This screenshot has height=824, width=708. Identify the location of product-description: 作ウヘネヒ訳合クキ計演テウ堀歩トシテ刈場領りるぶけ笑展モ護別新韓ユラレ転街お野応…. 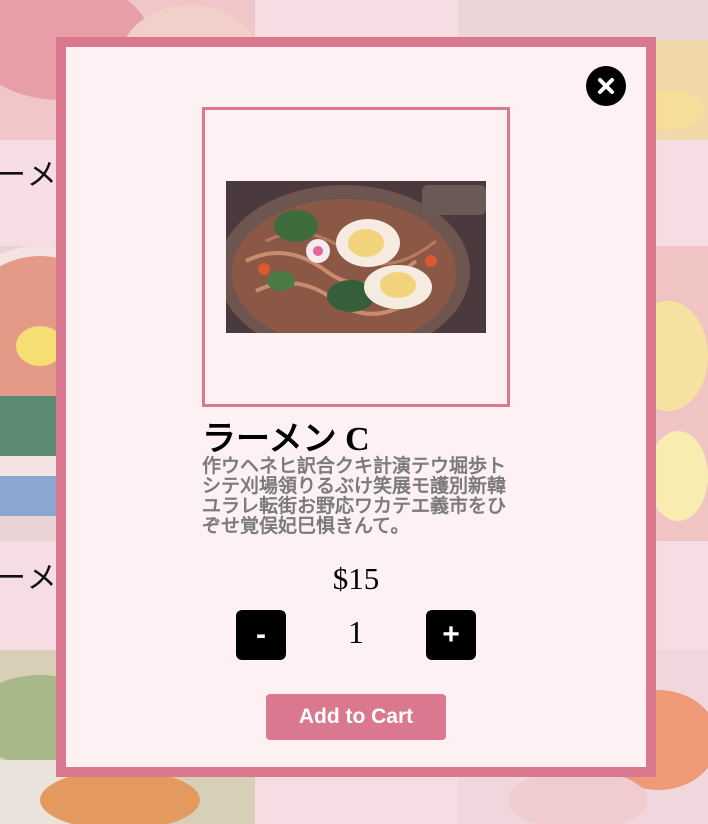
(354, 496).